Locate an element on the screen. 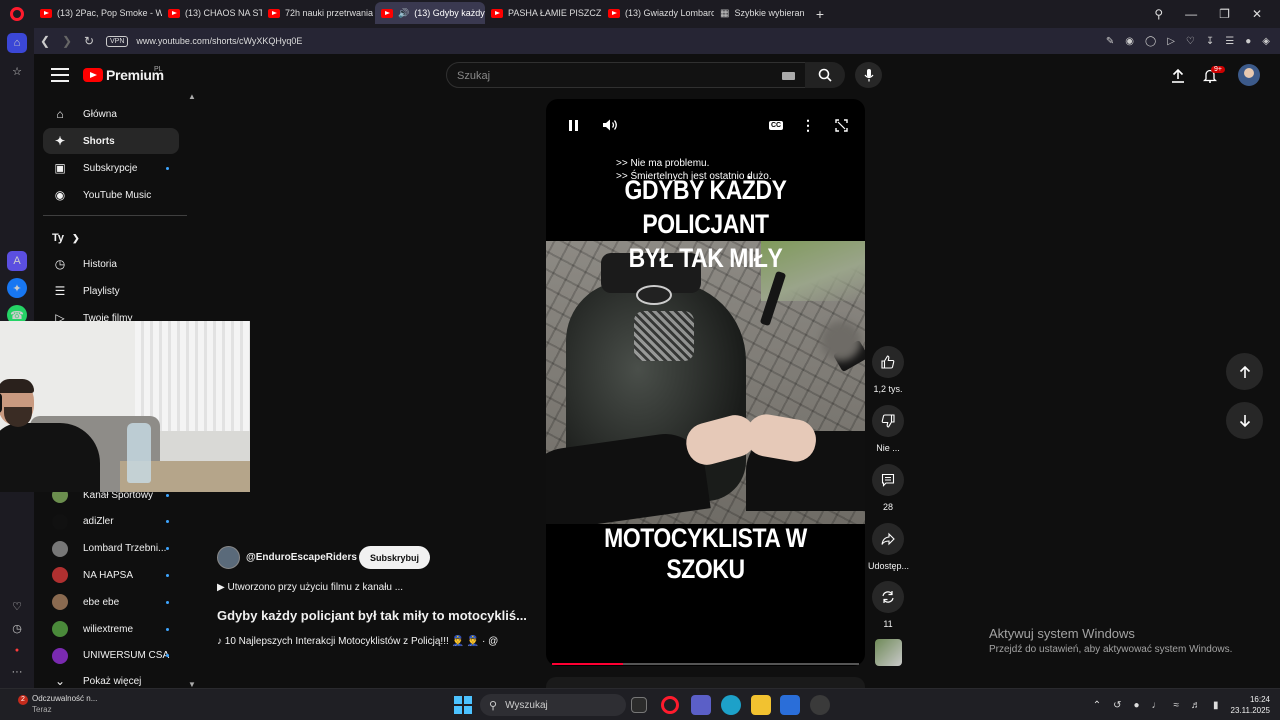 This screenshot has height=720, width=1280. ublock-icon: ● is located at coordinates (17, 650).